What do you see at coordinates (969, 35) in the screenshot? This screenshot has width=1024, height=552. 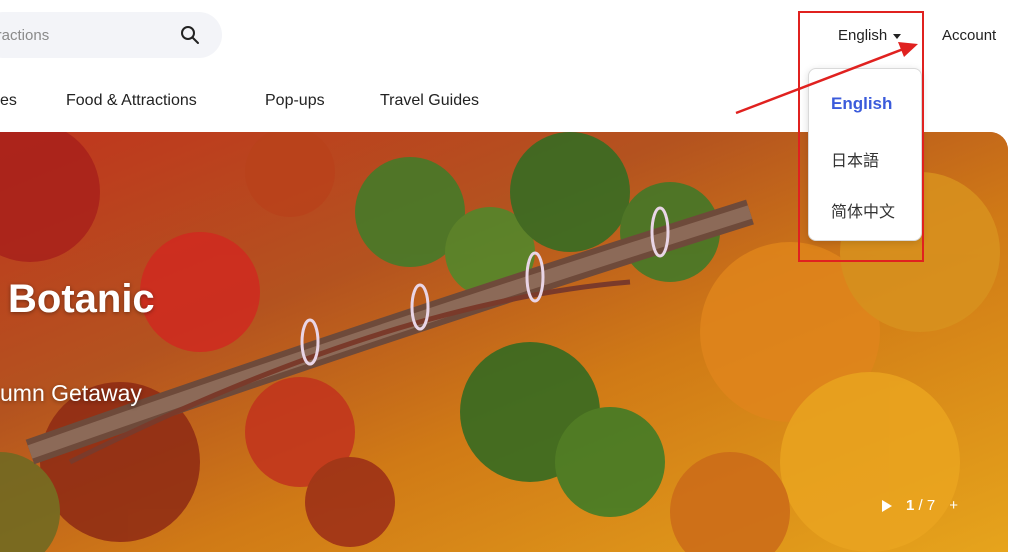 I see `account-link: Account` at bounding box center [969, 35].